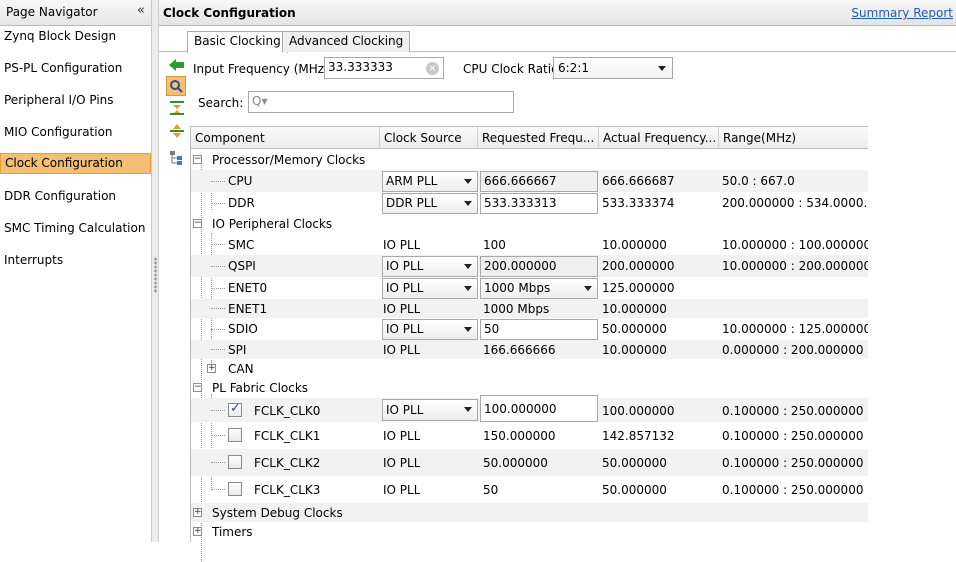 This screenshot has width=956, height=562. Describe the element at coordinates (557, 13) in the screenshot. I see `panel-header: Clock Configuration Summary Report` at that location.